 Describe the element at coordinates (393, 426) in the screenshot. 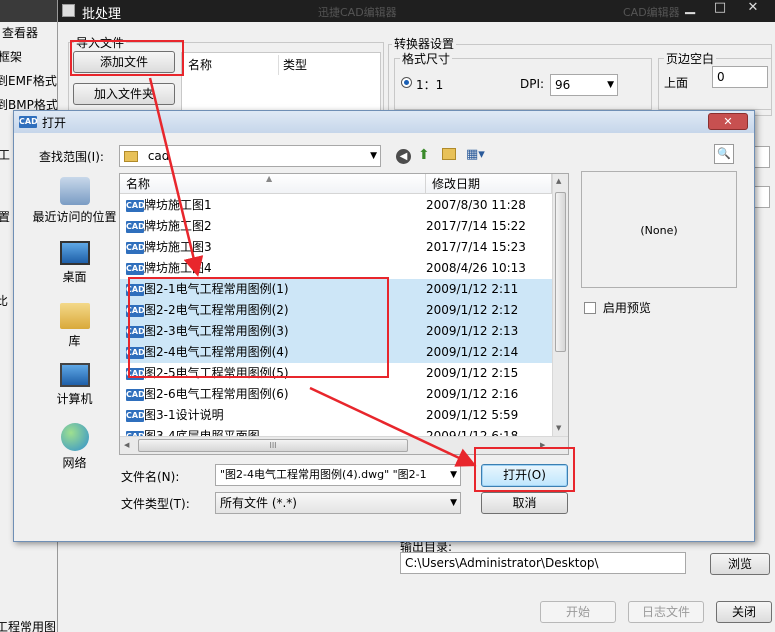

I see `arrow-to-open` at that location.